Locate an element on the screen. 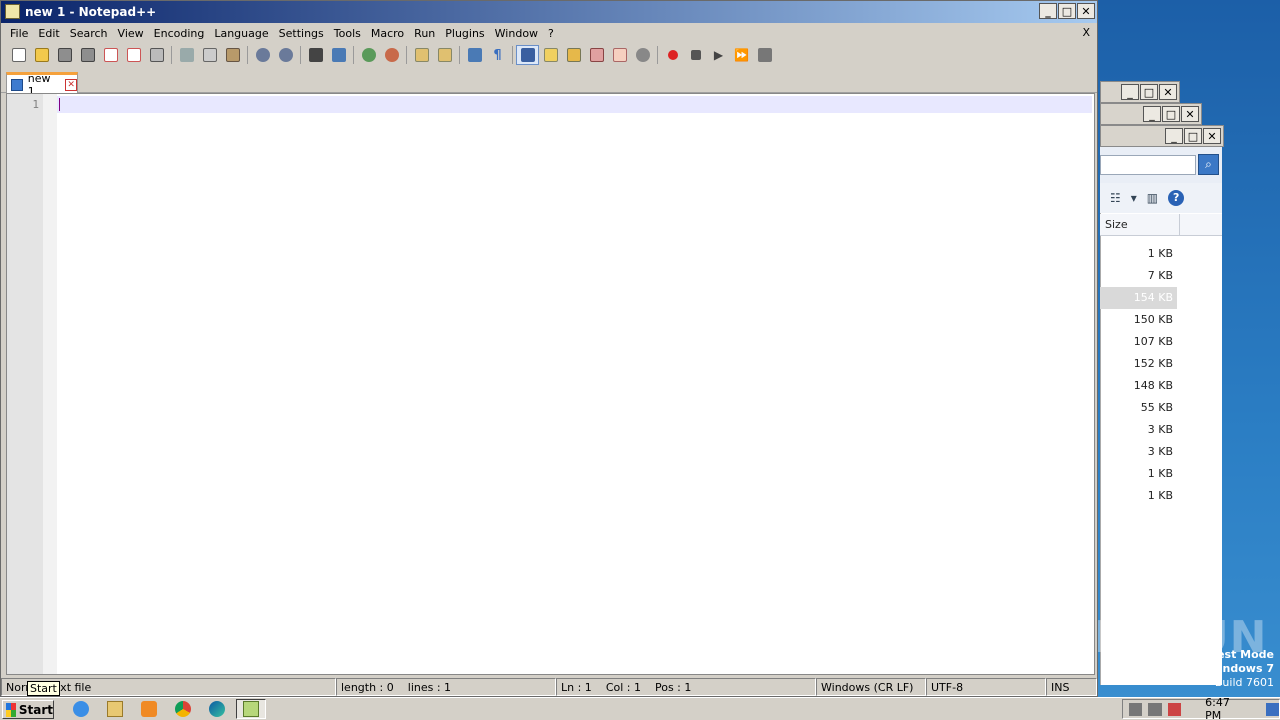 This screenshot has width=1280, height=720. ie-icon is located at coordinates (81, 709).